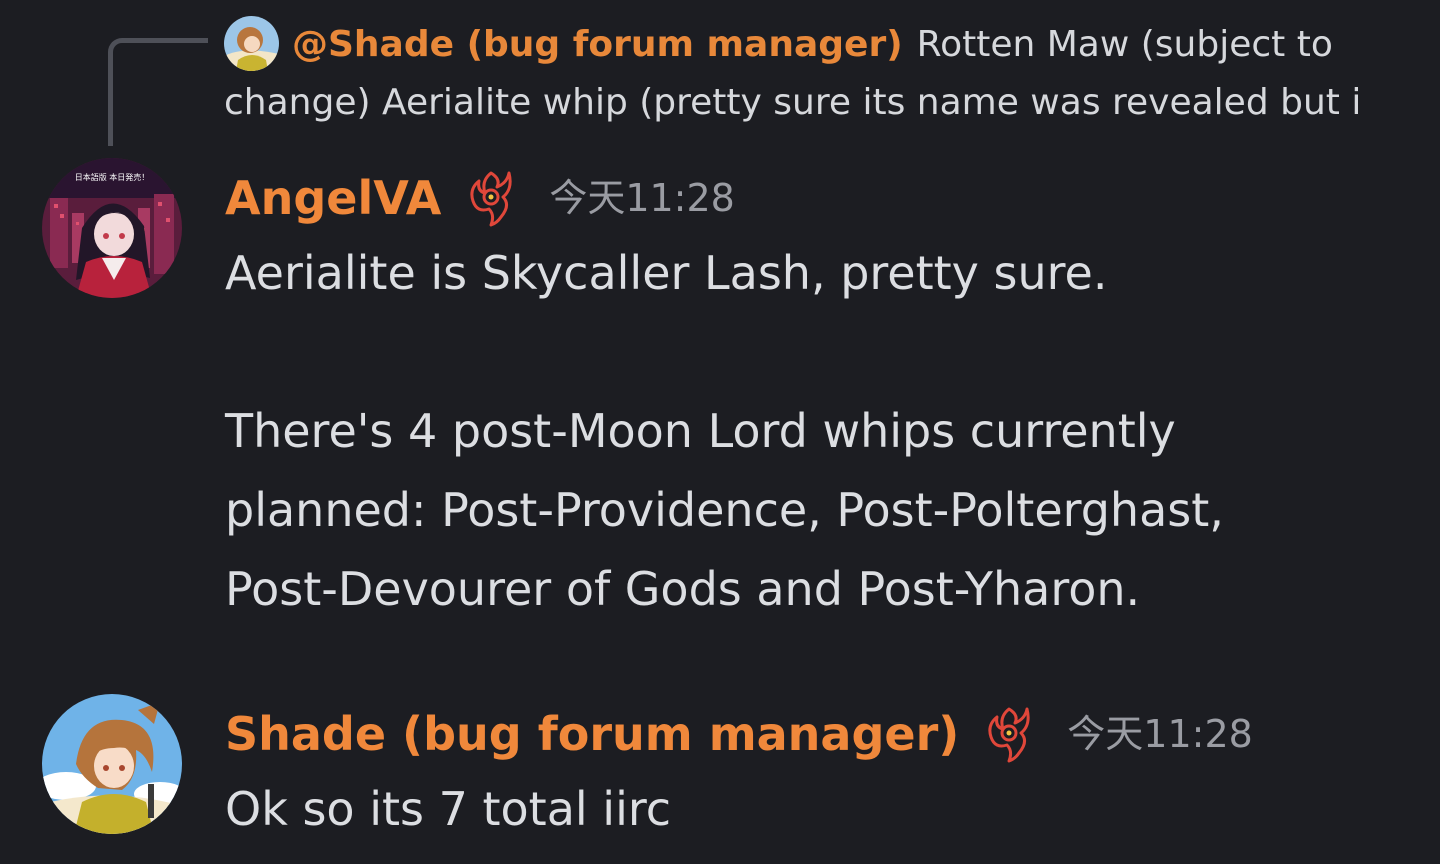  Describe the element at coordinates (112, 177) in the screenshot. I see `avatar-caption: 日本語版 本日発売！` at that location.